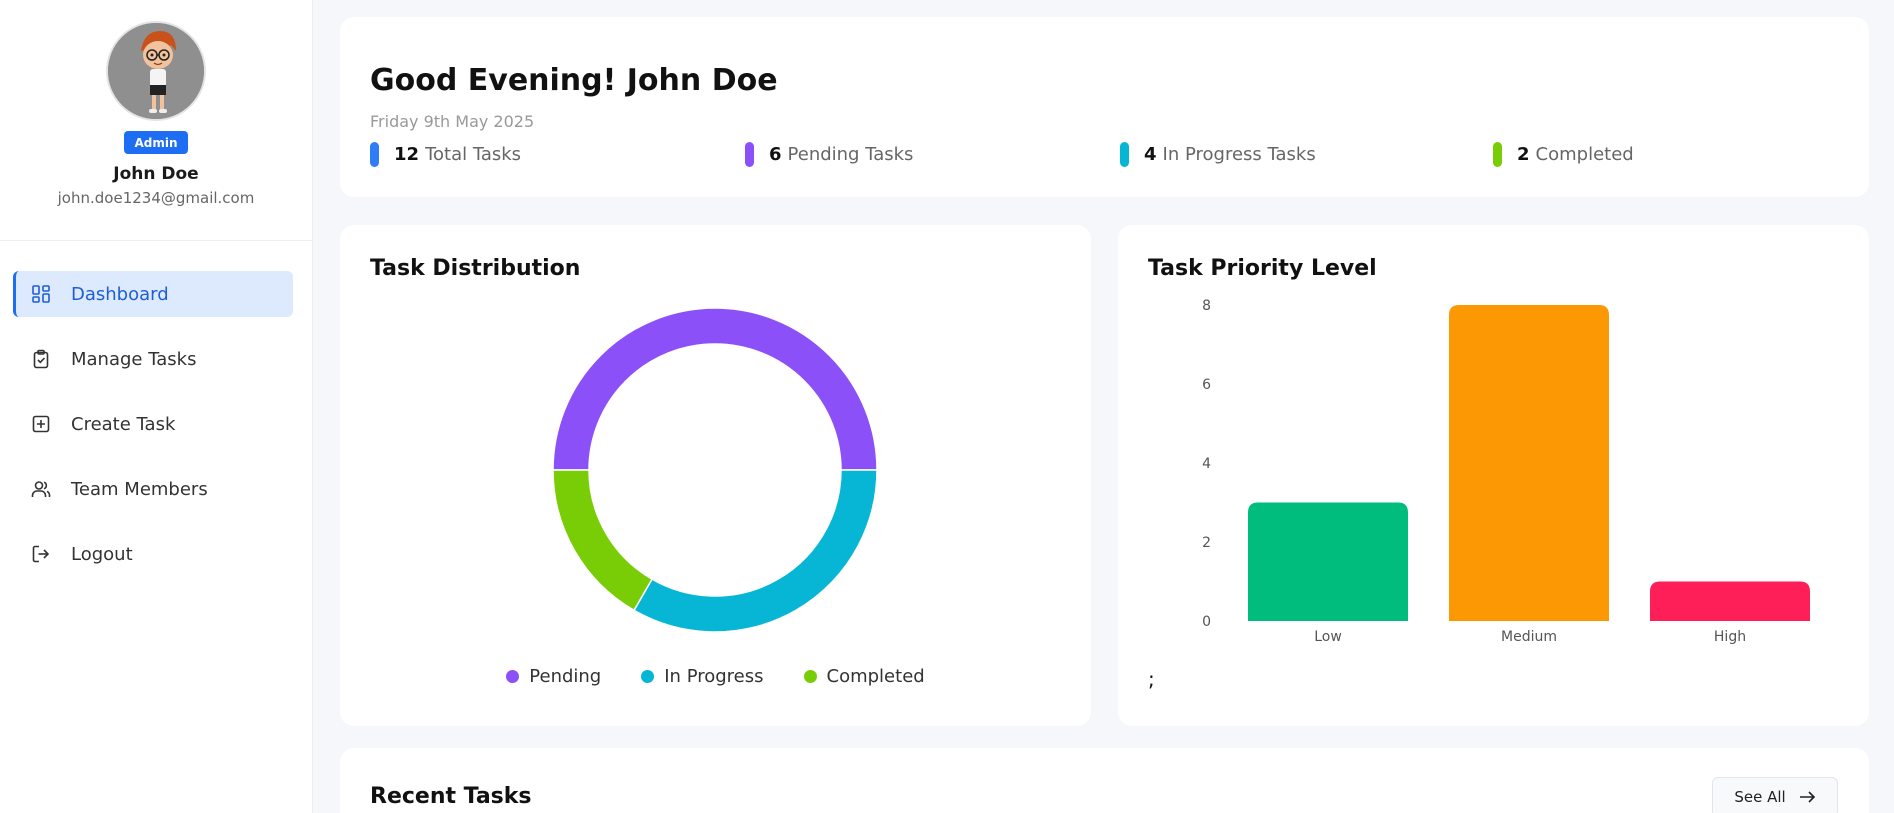  I want to click on y-tick-label: 0, so click(1206, 622).